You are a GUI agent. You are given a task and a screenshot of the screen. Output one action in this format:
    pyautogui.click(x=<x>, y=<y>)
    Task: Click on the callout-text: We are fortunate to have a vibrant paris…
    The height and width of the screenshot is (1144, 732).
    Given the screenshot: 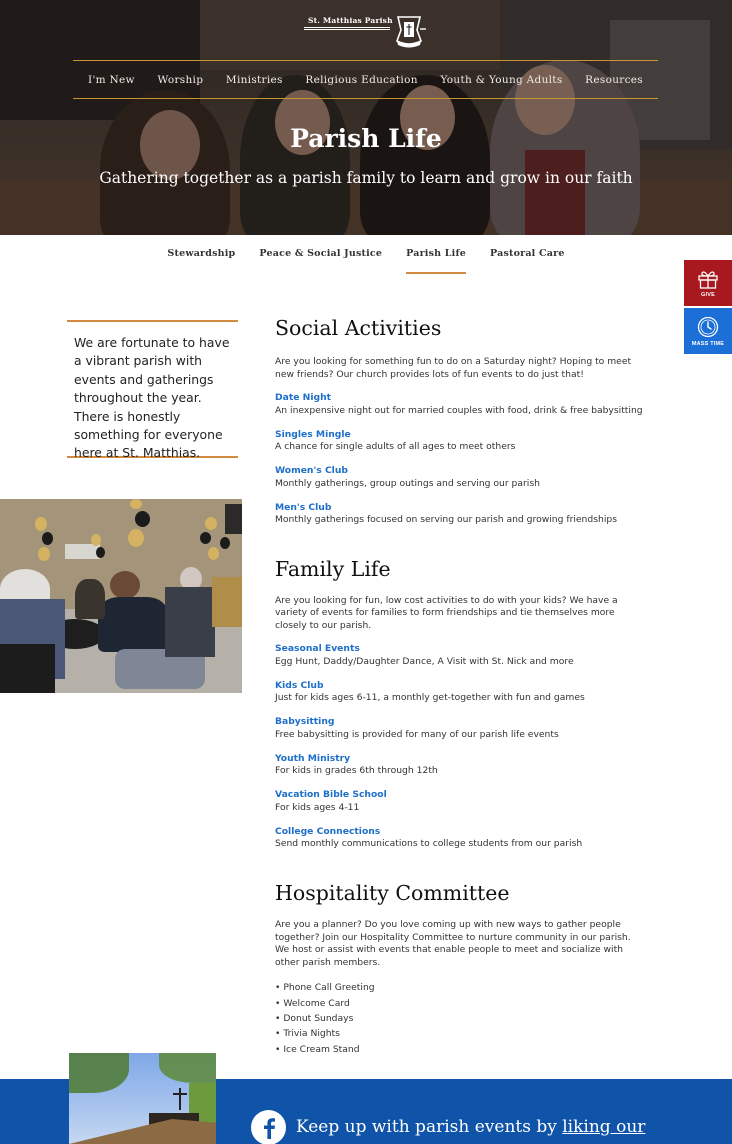 What is the action you would take?
    pyautogui.click(x=152, y=398)
    